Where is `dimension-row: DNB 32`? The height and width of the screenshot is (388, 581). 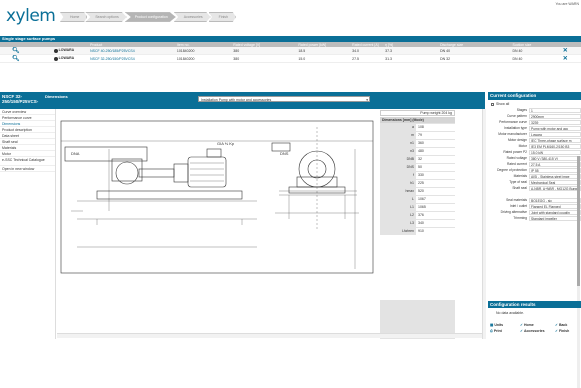
dimension-row: DNB 32 is located at coordinates (417, 159).